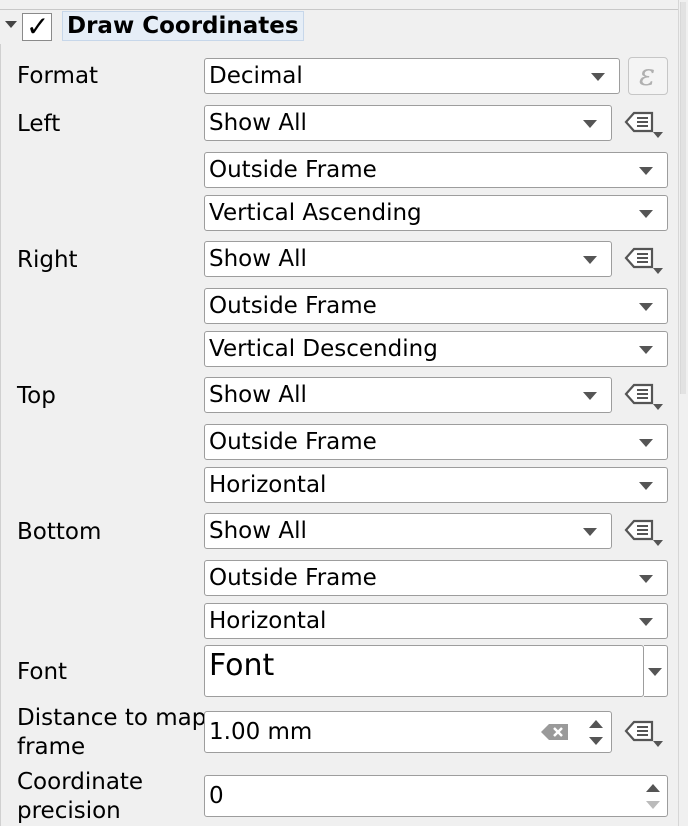  I want to click on precision-label-line1: Coordinate, so click(80, 782).